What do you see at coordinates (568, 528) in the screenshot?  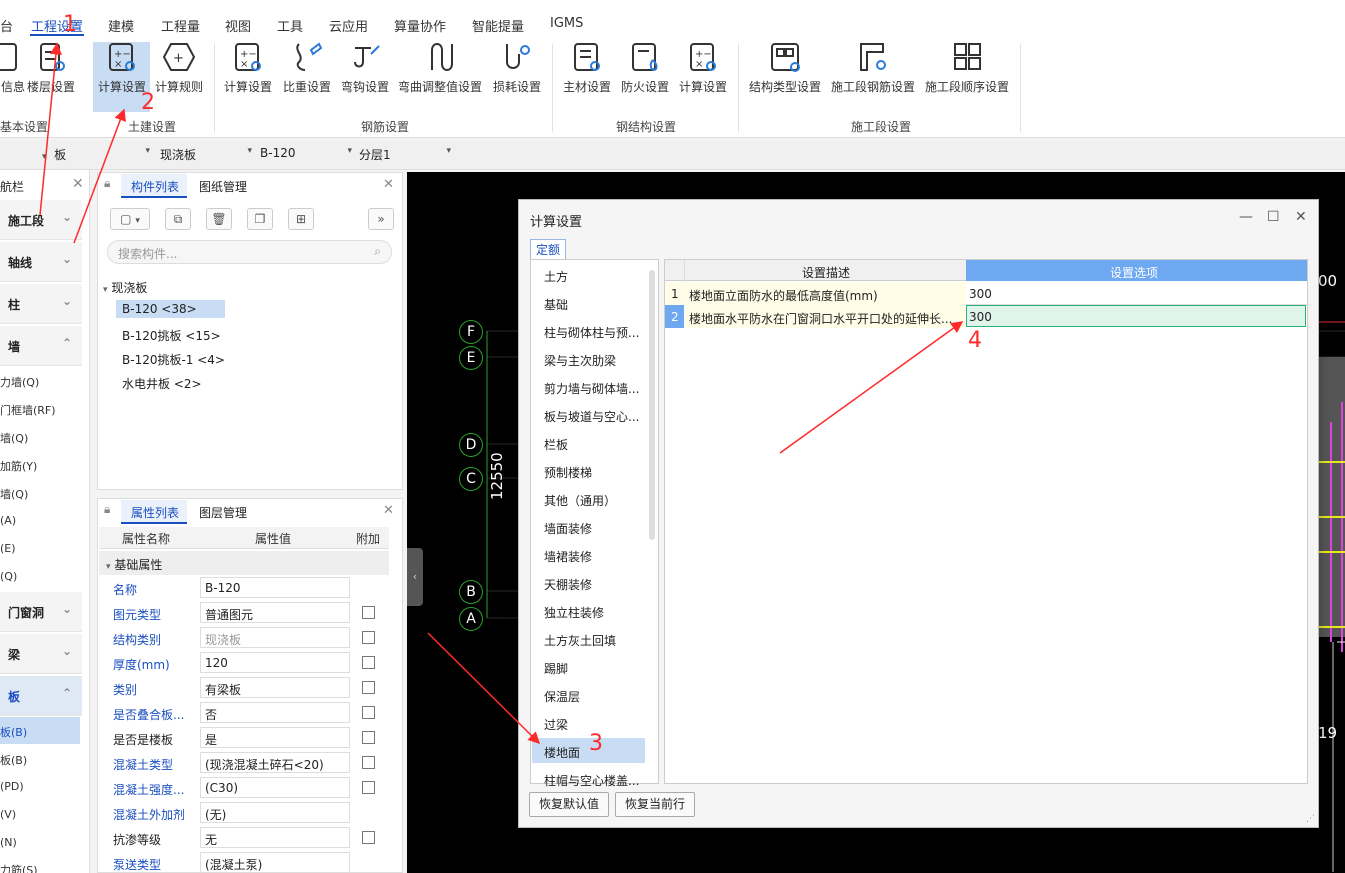 I see `category-item: 墙面装修` at bounding box center [568, 528].